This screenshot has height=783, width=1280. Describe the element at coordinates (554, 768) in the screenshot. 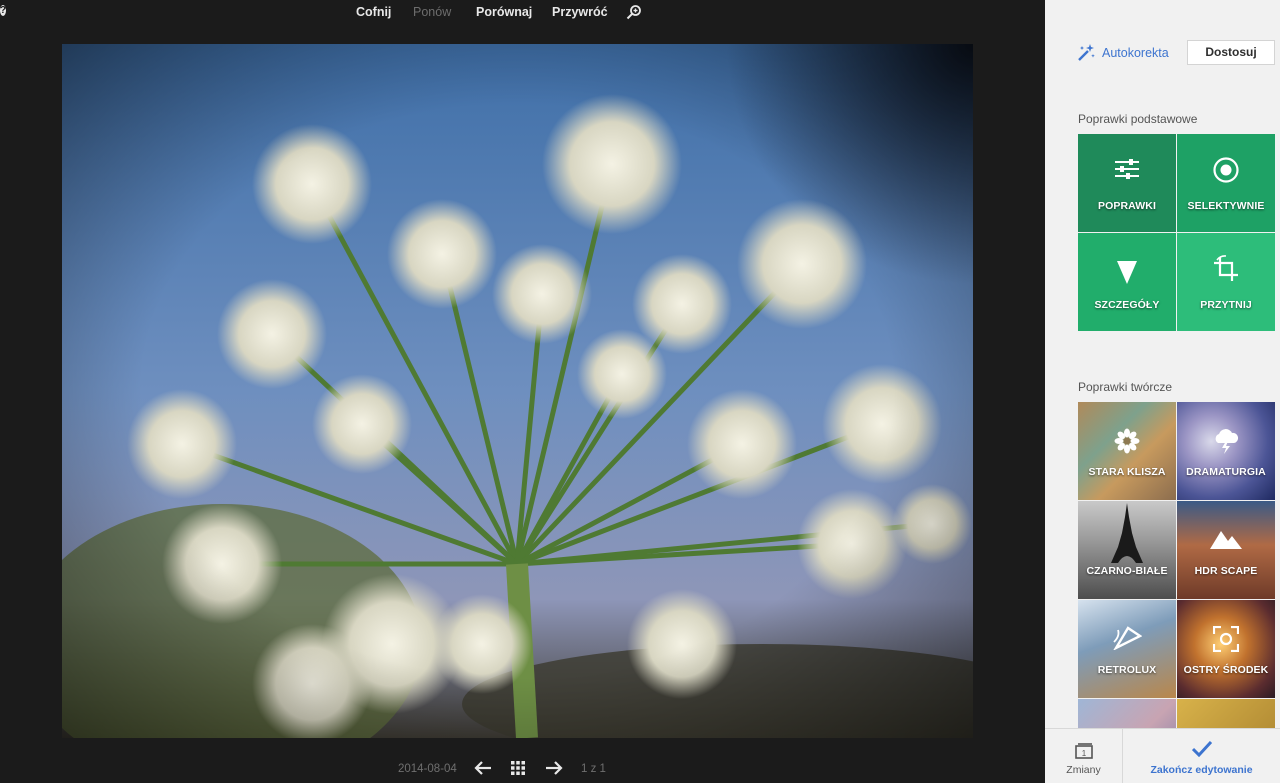

I see `arrow-right-icon` at that location.